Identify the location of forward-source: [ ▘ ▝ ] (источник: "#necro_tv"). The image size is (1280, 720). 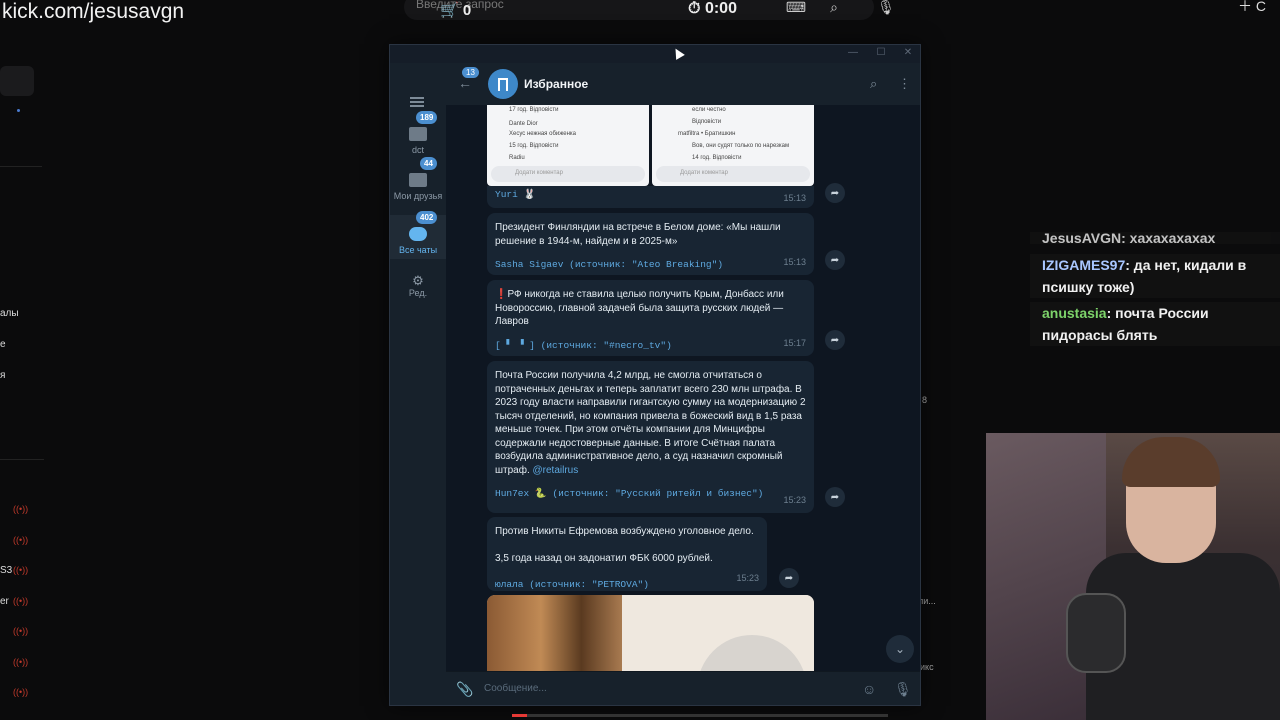
(650, 346).